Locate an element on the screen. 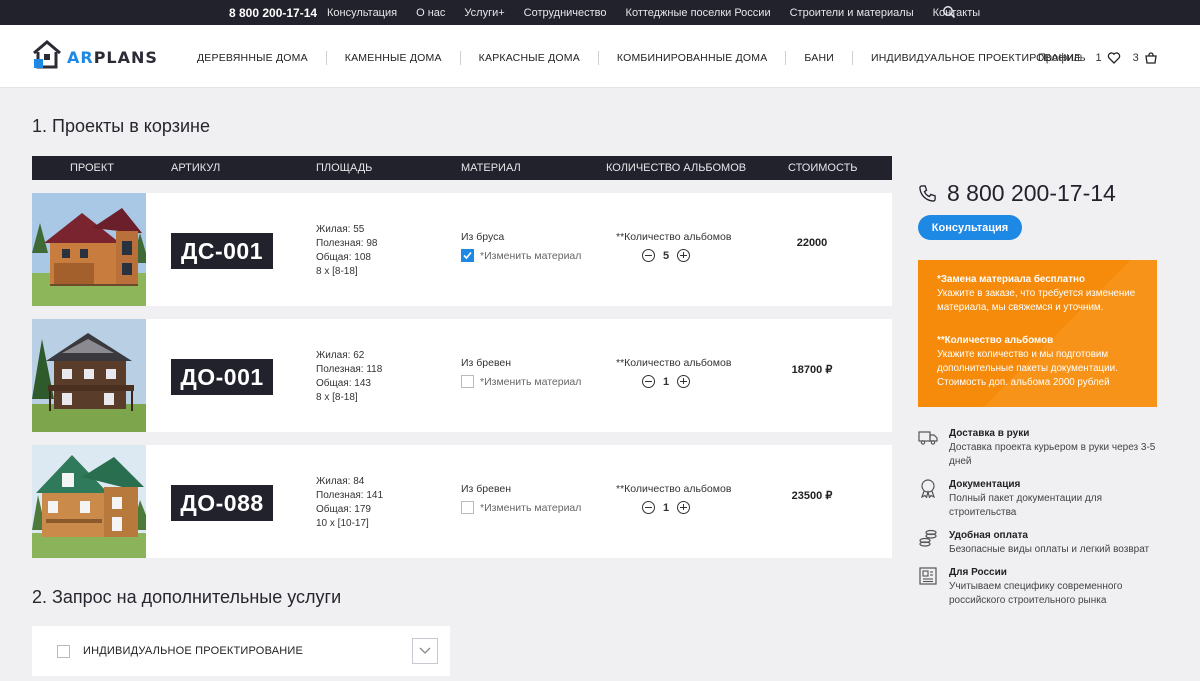  promo-title-material: *Замена материала бесплатно is located at coordinates (1011, 279).